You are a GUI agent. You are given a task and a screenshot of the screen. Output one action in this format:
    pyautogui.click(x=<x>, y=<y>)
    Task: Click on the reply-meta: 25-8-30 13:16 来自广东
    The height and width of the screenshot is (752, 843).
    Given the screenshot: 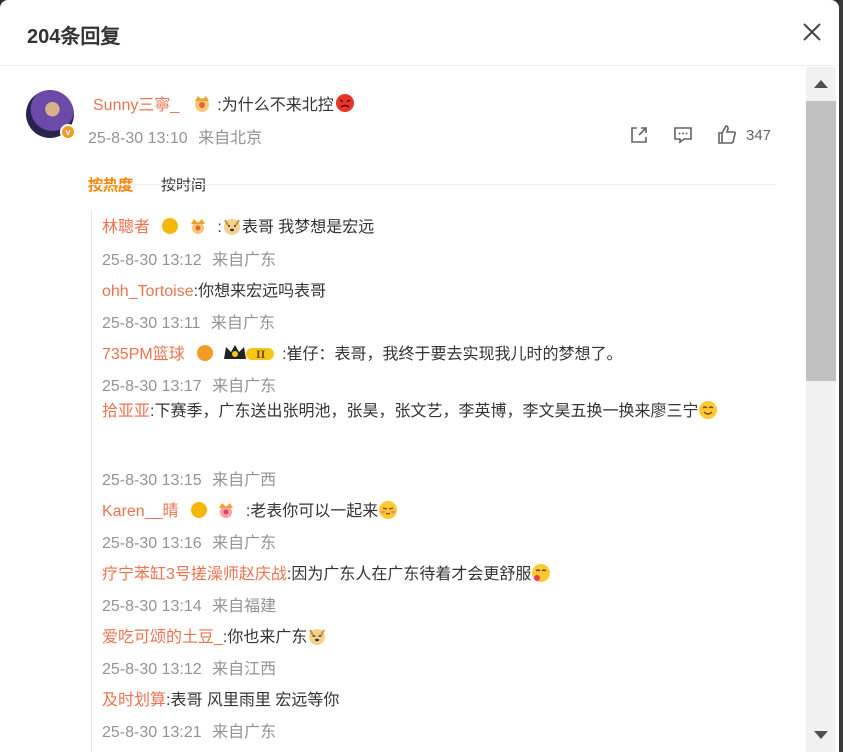 What is the action you would take?
    pyautogui.click(x=189, y=541)
    